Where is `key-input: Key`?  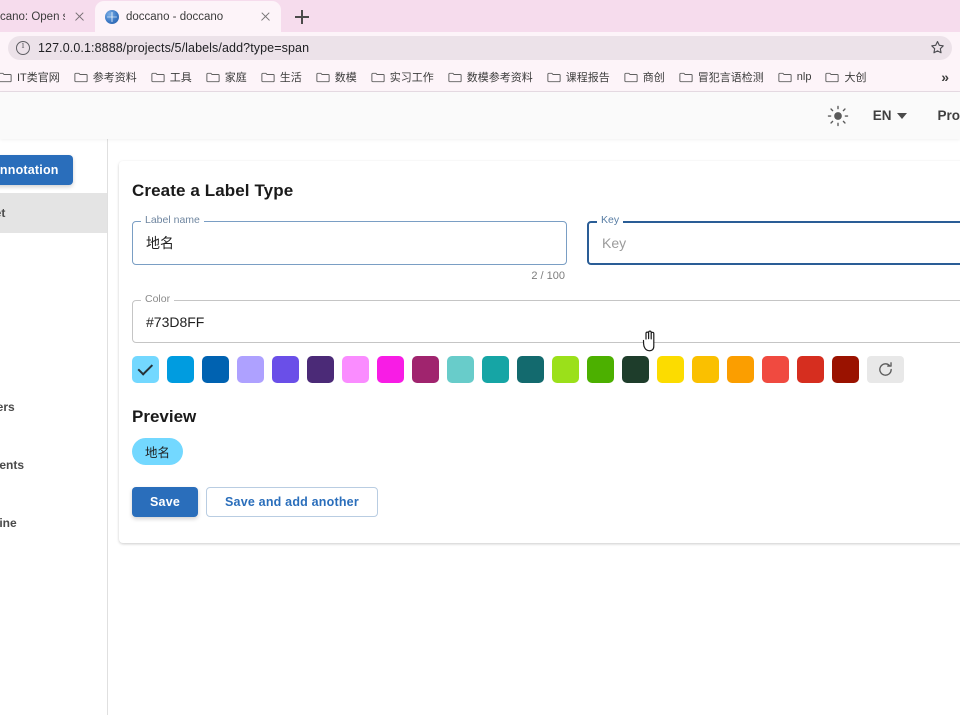
key-input: Key is located at coordinates (773, 243).